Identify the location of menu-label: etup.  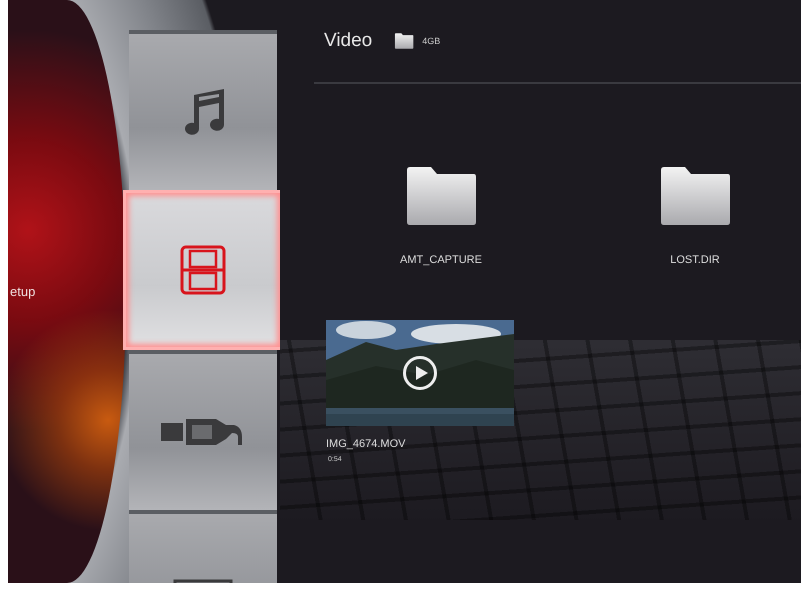
(22, 291).